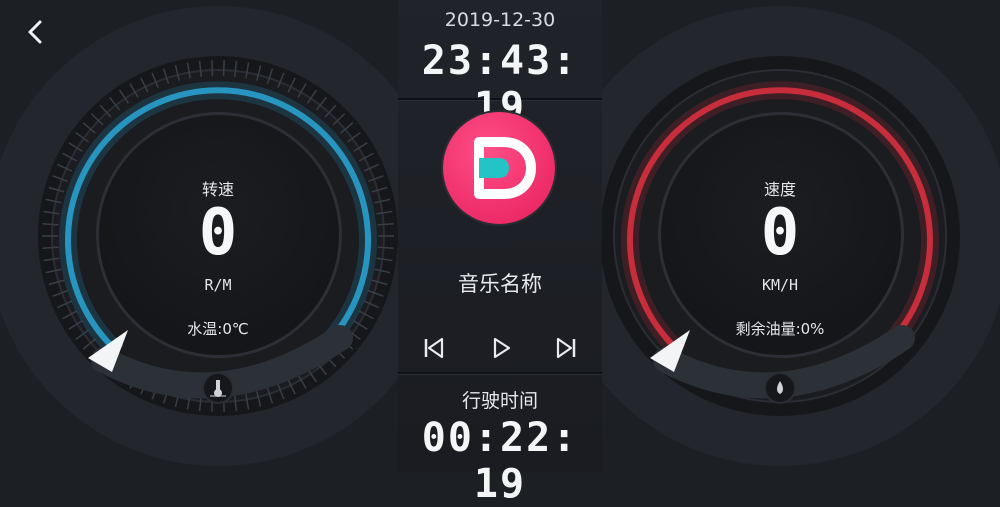 Image resolution: width=1000 pixels, height=507 pixels. Describe the element at coordinates (218, 388) in the screenshot. I see `thermometer-icon` at that location.